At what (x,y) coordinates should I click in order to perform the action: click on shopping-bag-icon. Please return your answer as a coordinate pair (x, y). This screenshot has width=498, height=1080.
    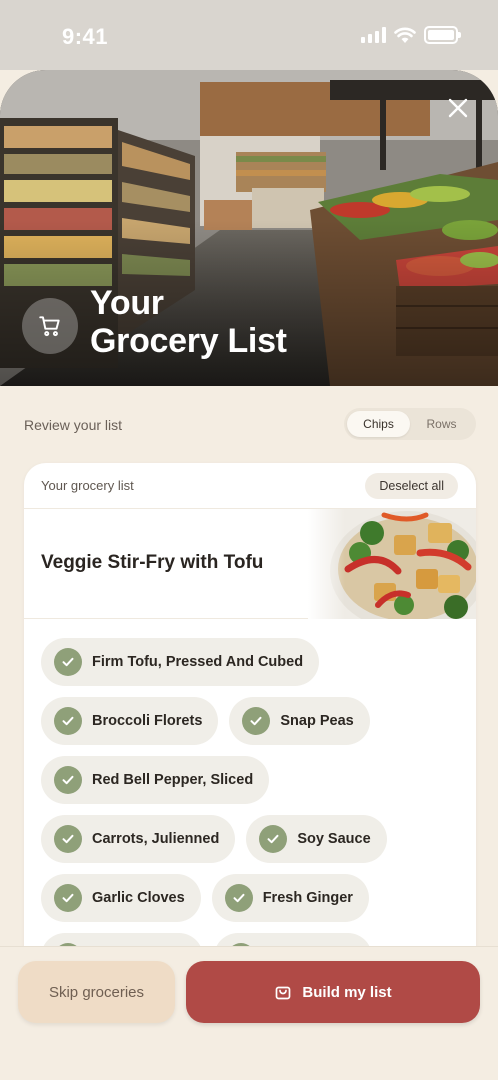
    Looking at the image, I should click on (283, 993).